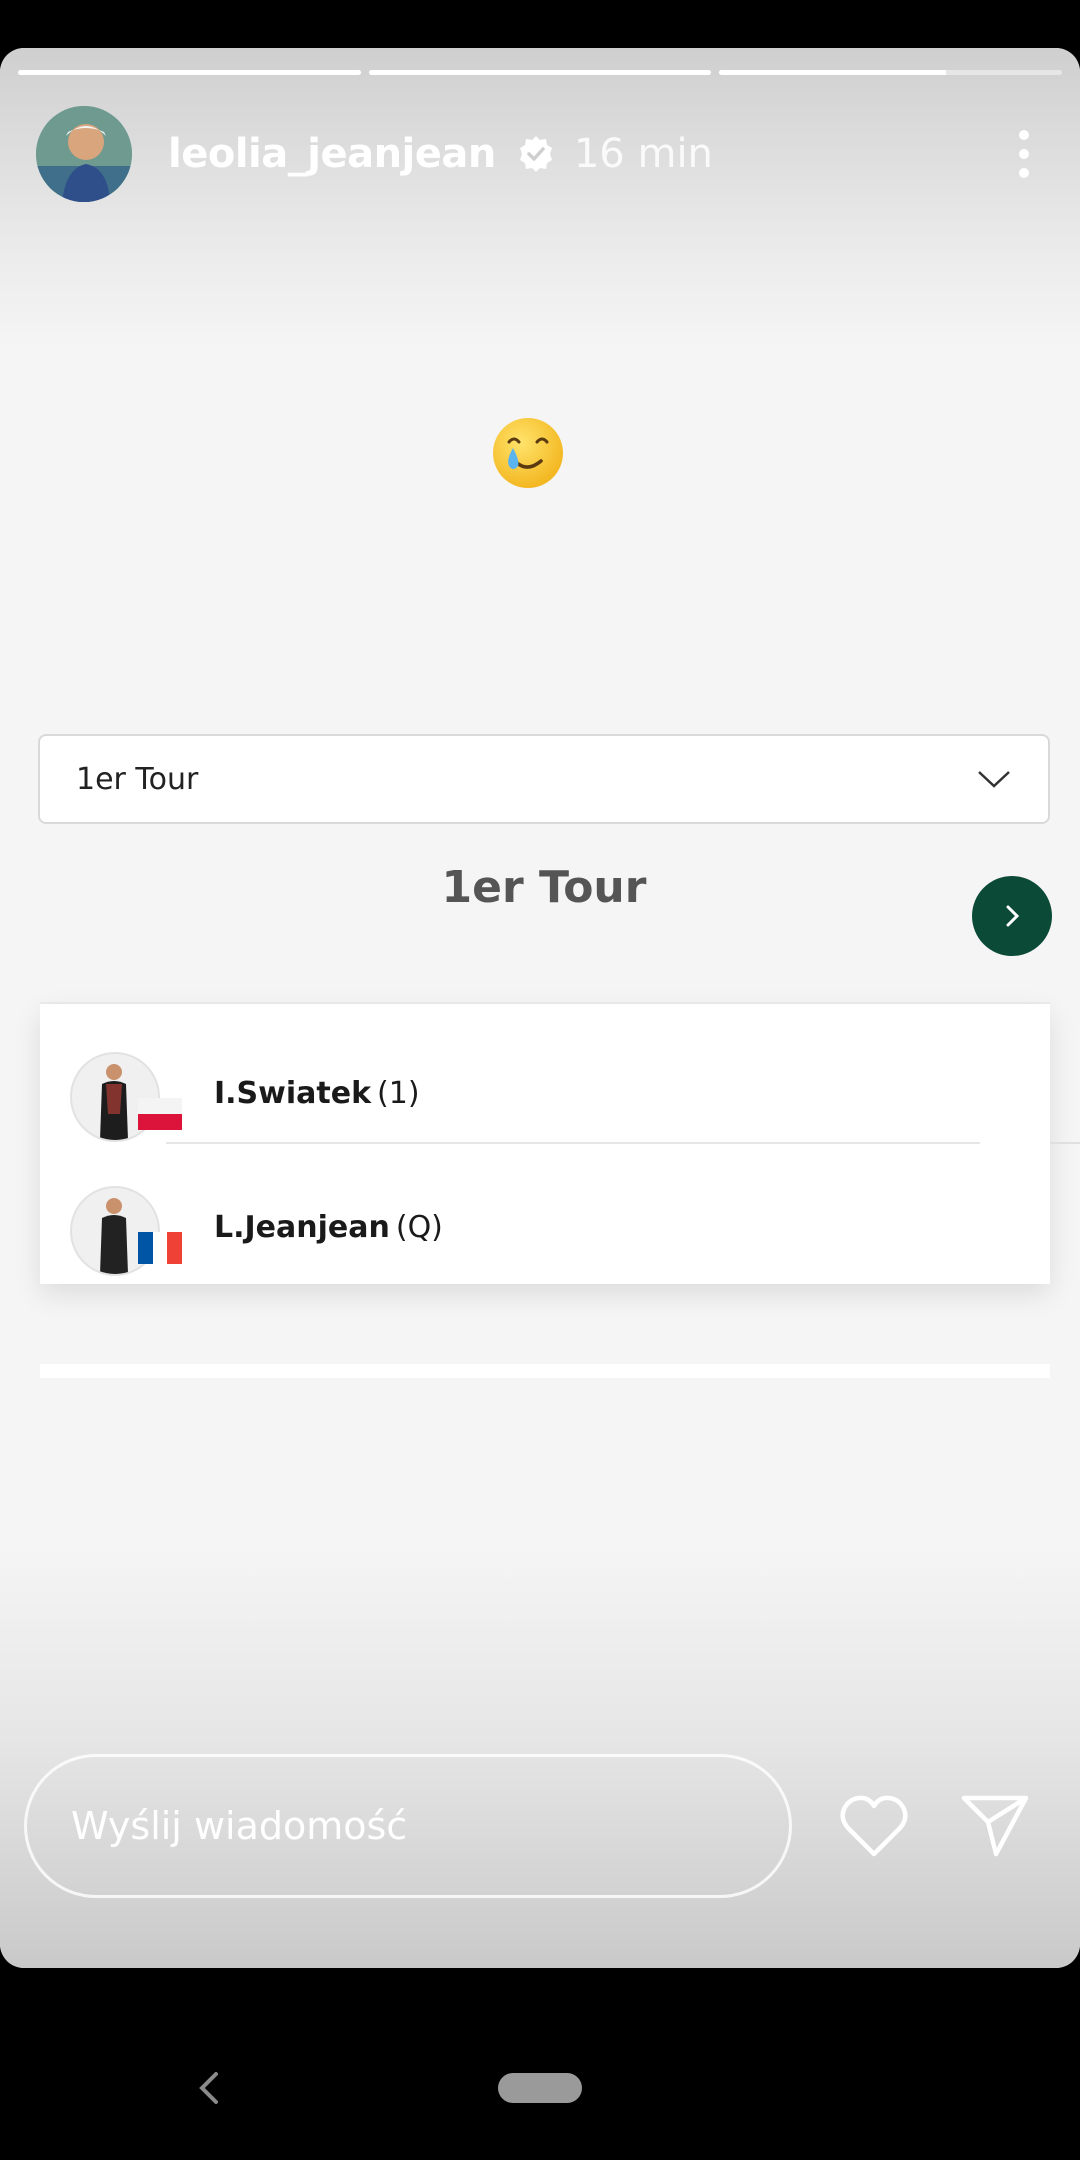 The image size is (1080, 2160). Describe the element at coordinates (874, 1825) in the screenshot. I see `heart-icon` at that location.